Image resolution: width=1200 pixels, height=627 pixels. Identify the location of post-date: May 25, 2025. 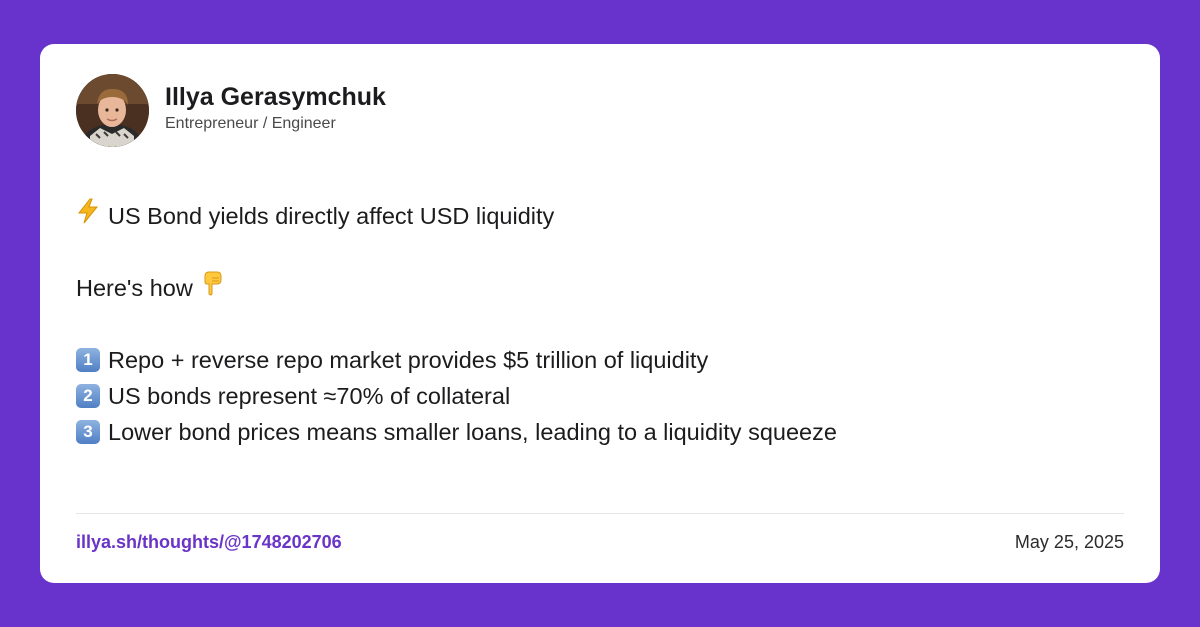
(1069, 542).